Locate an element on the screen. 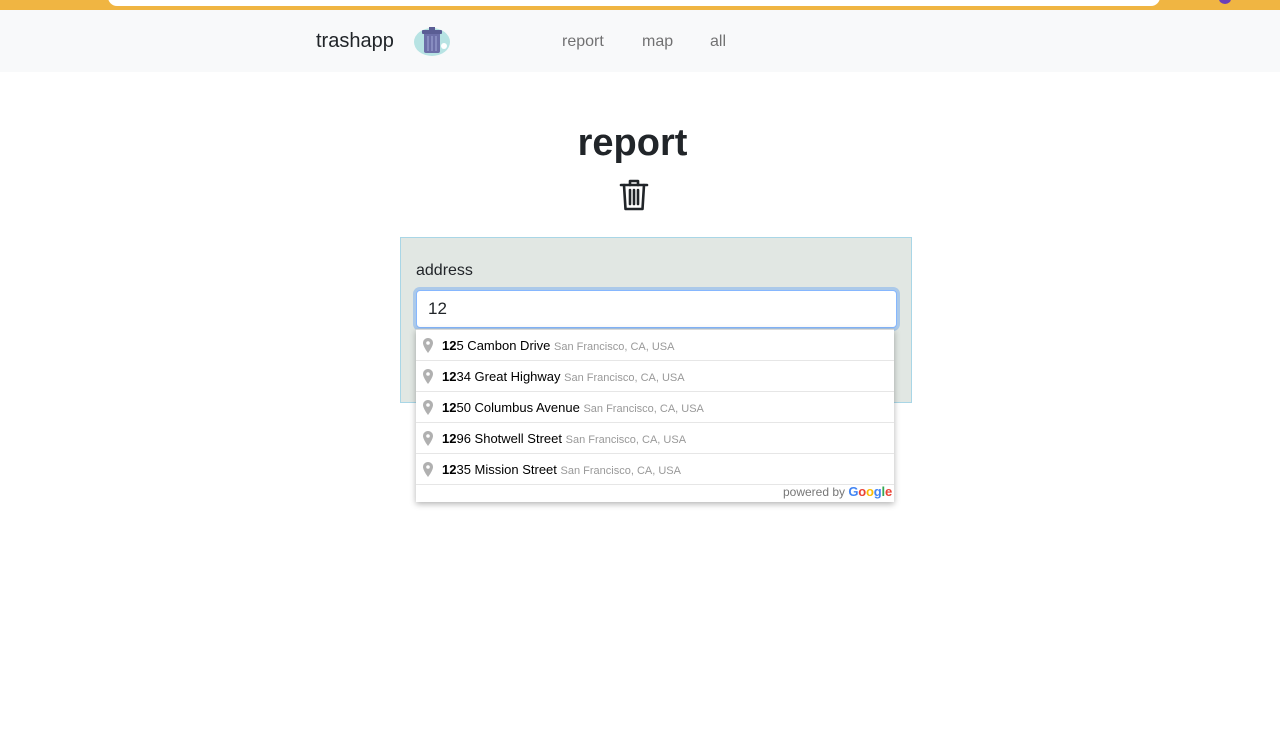  address-input is located at coordinates (656, 309).